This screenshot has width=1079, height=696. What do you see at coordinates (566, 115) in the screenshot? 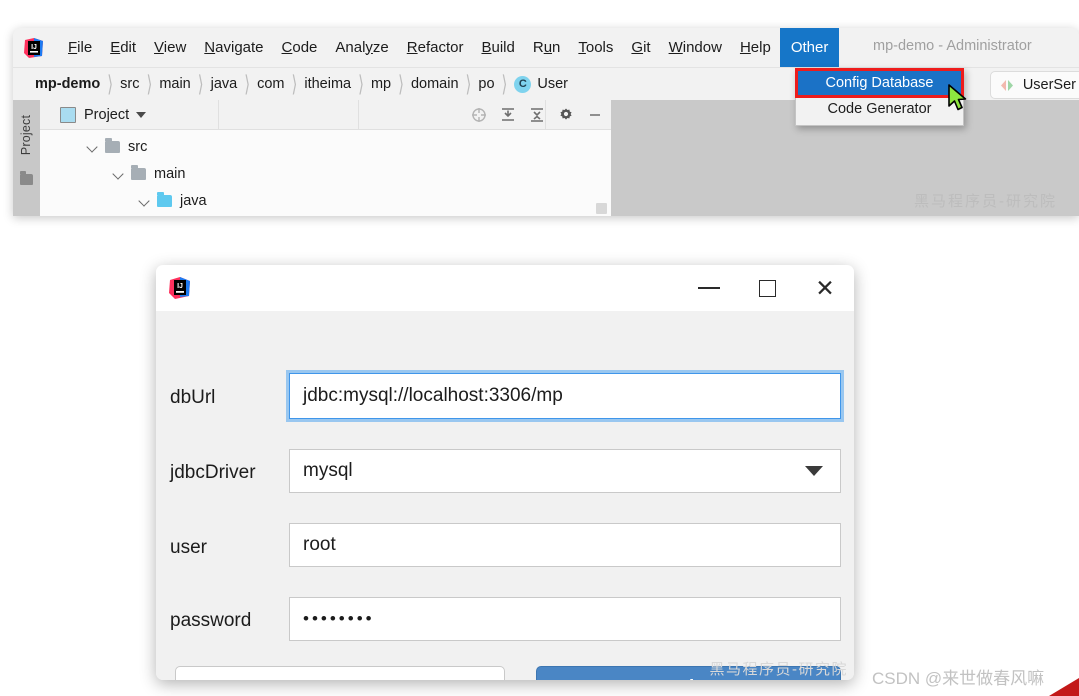
I see `gear-icon` at bounding box center [566, 115].